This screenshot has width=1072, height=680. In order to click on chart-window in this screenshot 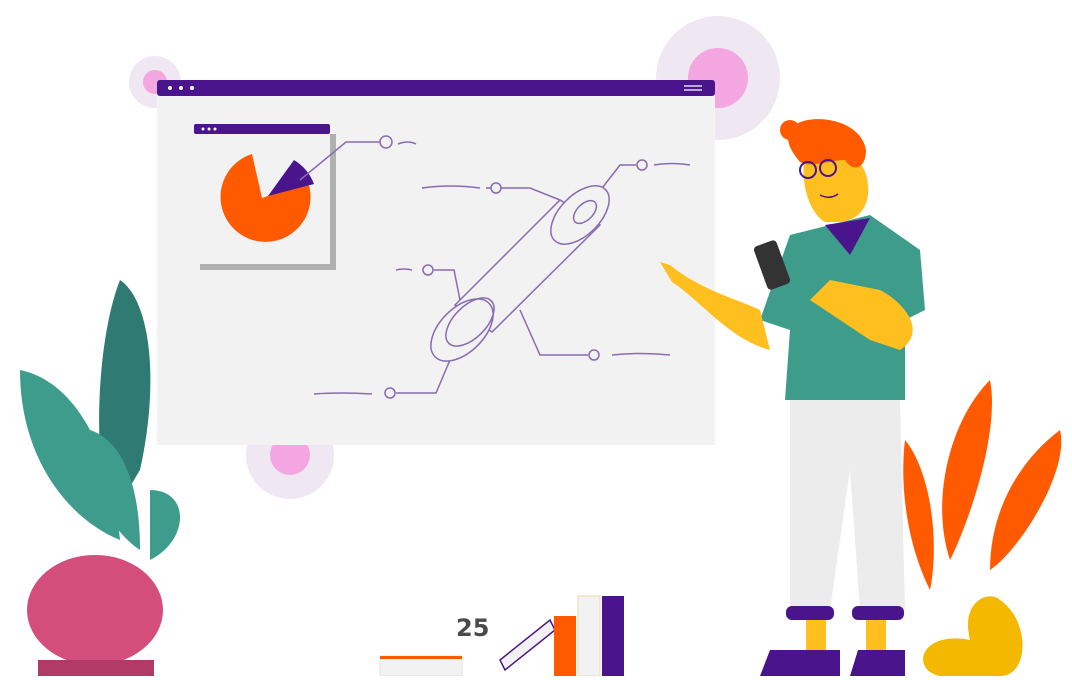, I will do `click(265, 197)`.